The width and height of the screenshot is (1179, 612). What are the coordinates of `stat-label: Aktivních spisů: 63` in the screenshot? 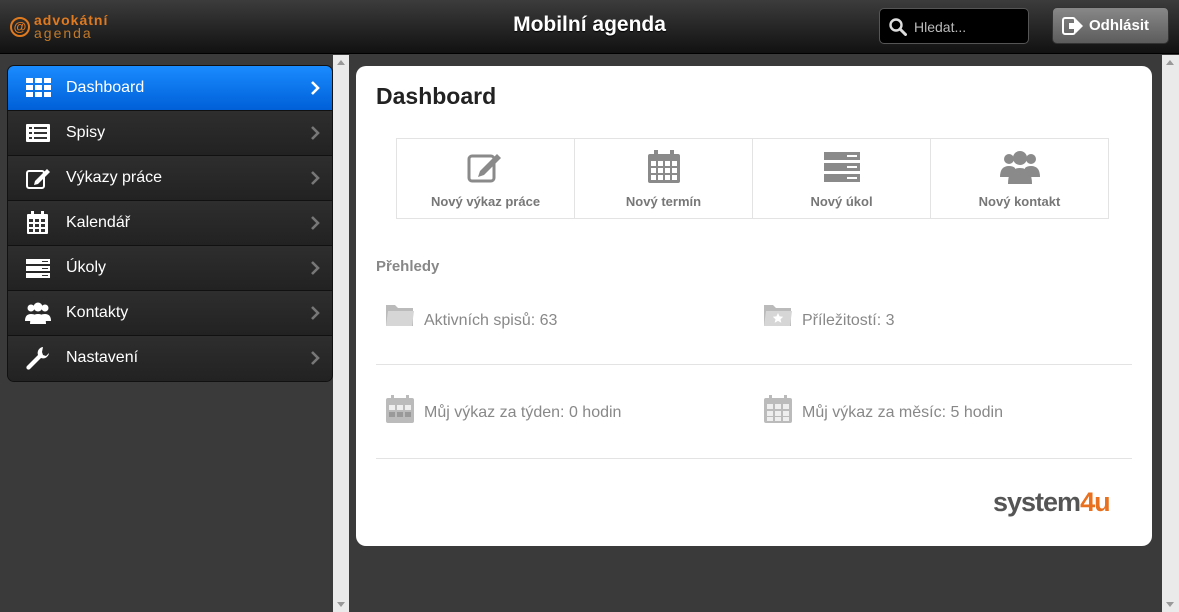 It's located at (491, 320).